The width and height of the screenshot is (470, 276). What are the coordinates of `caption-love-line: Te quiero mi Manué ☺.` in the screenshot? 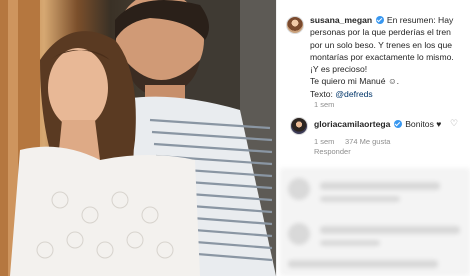 It's located at (355, 81).